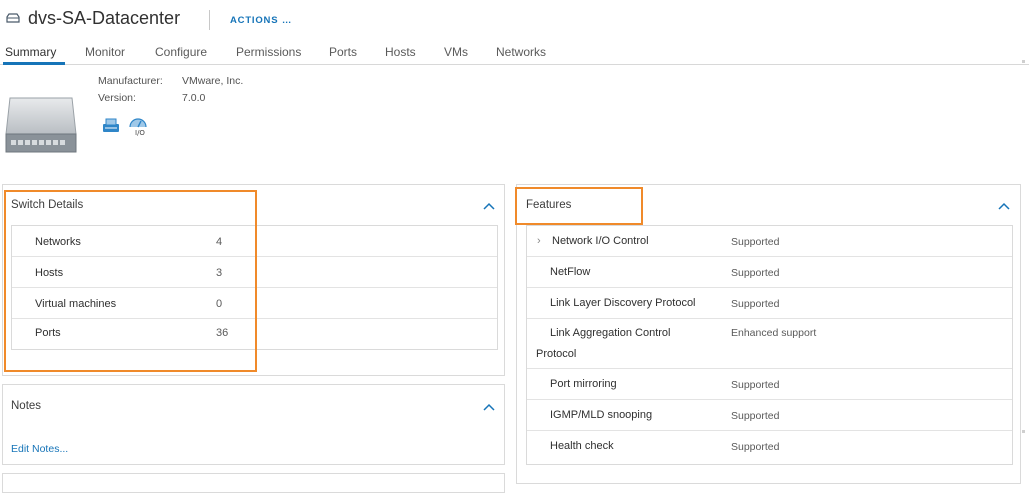 This screenshot has width=1029, height=493. I want to click on switch-icon, so click(13, 18).